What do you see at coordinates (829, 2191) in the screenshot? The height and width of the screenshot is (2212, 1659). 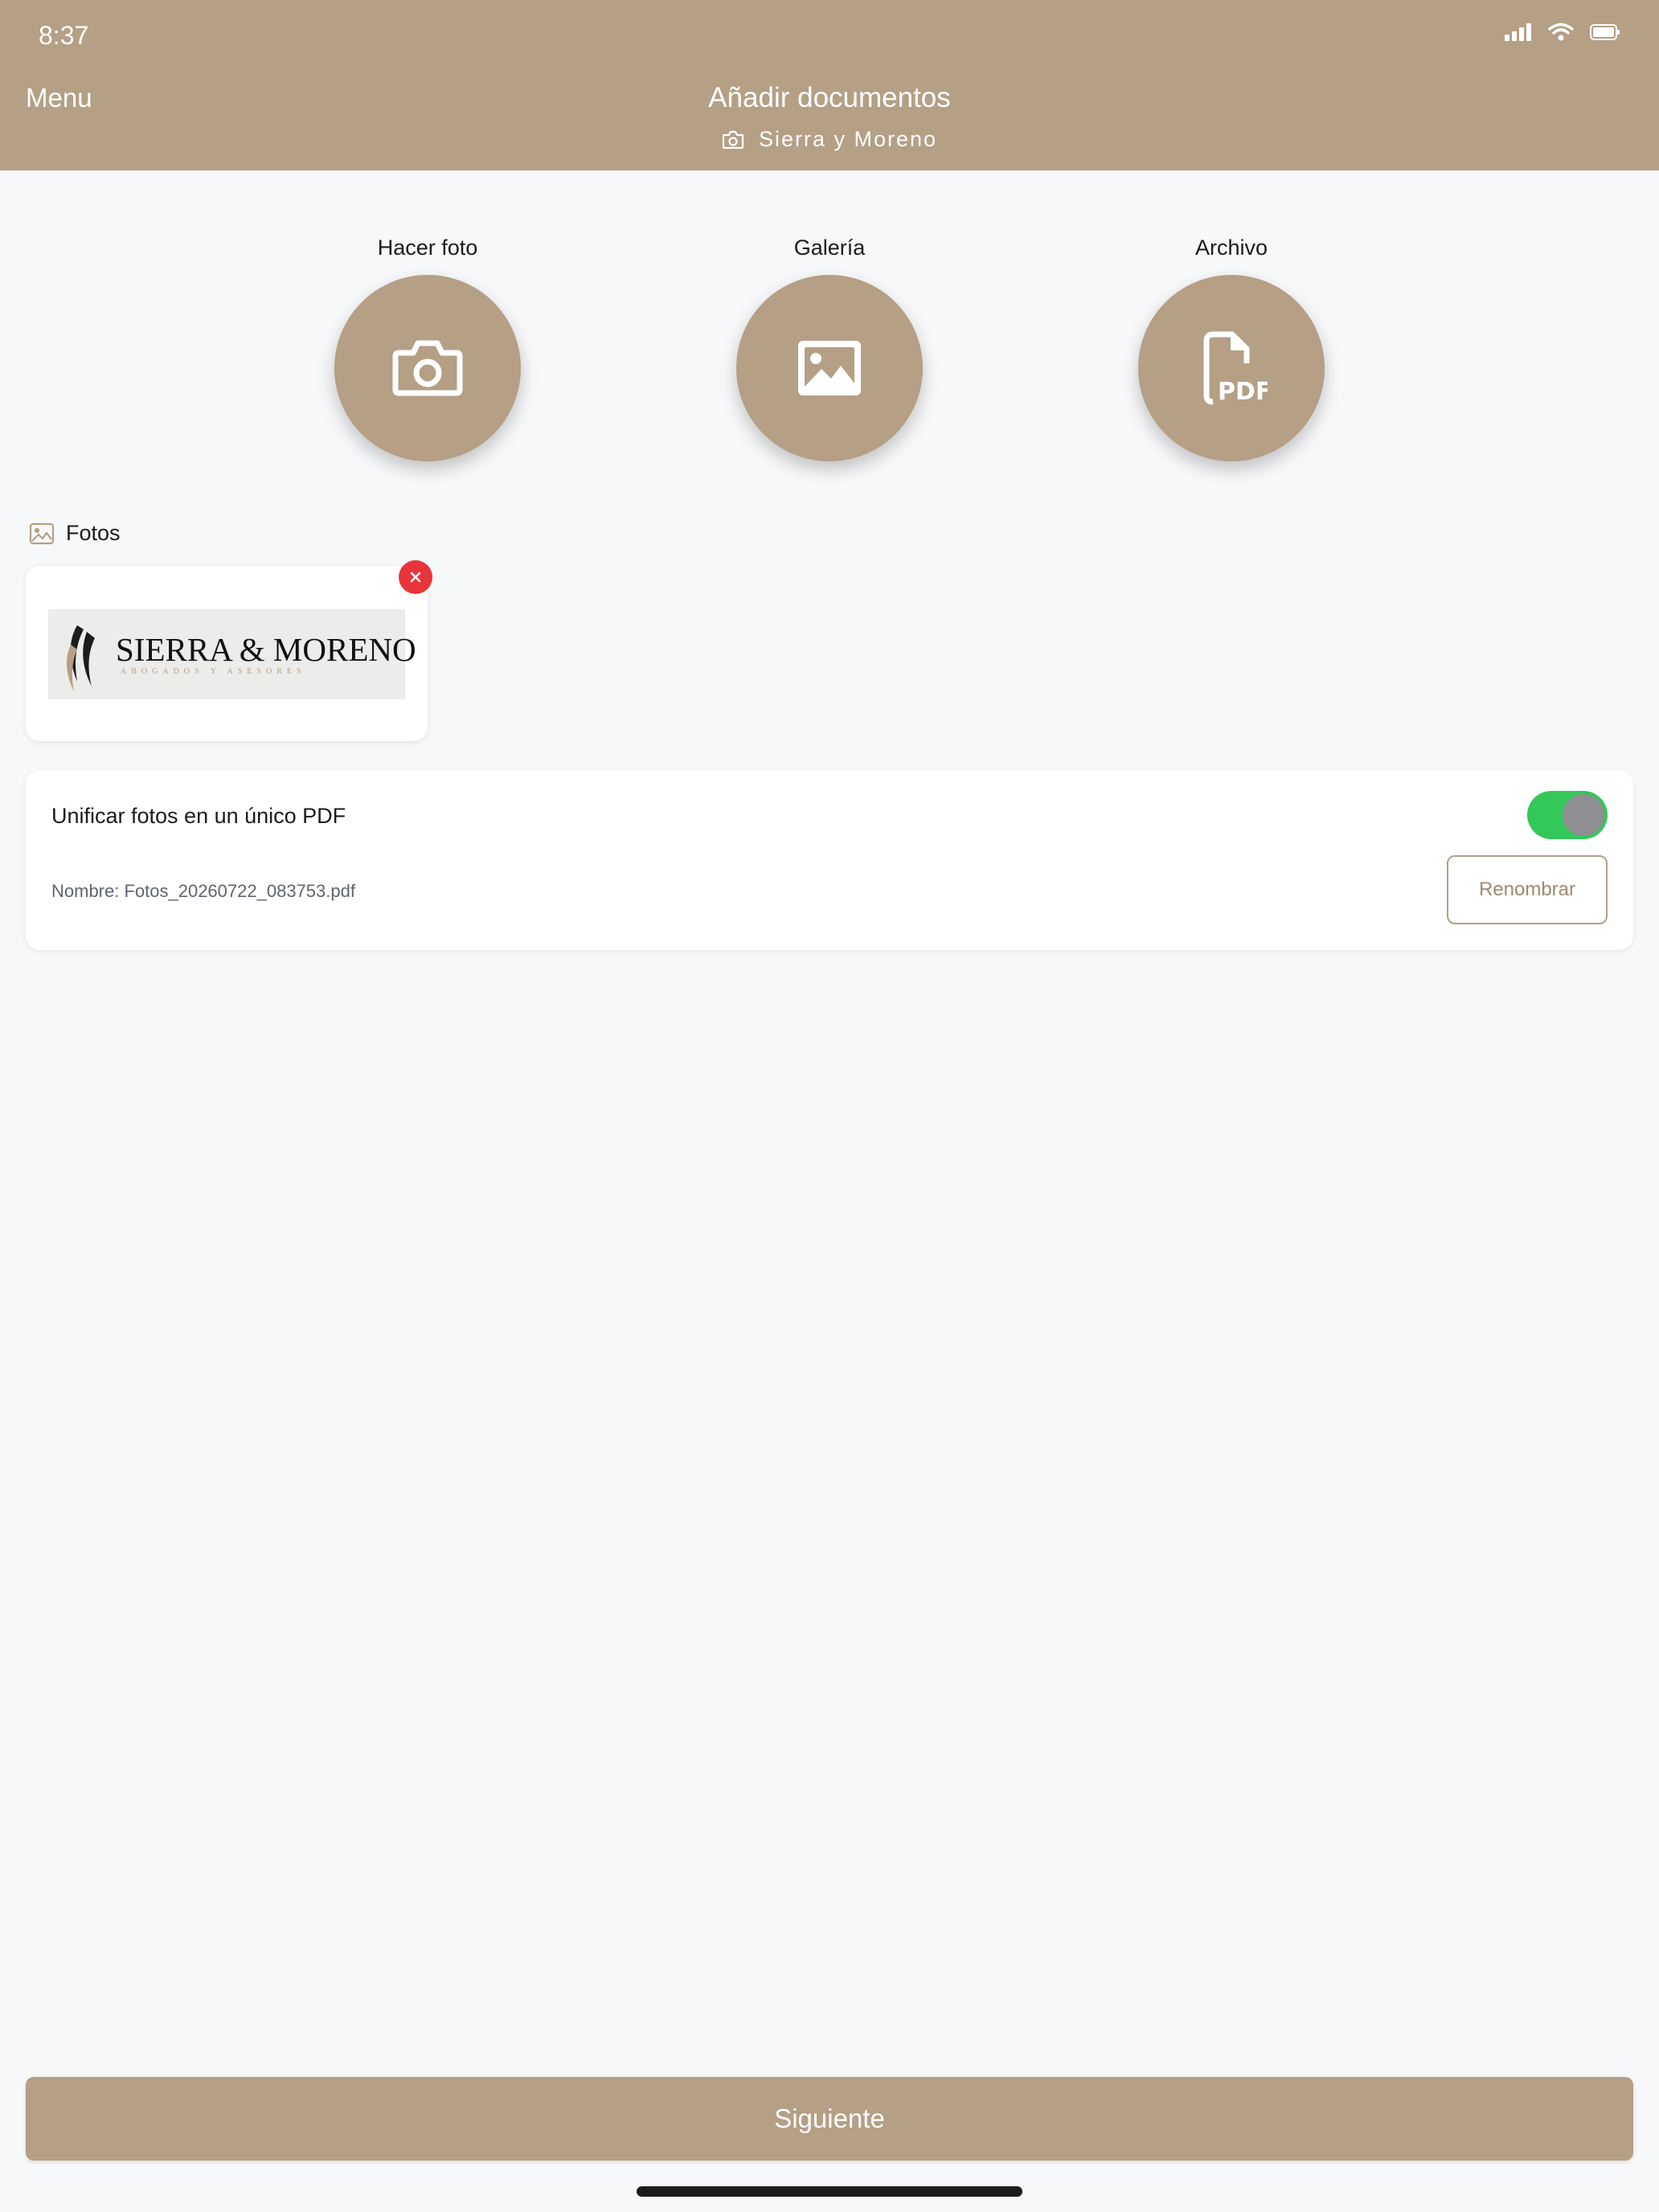 I see `home-indicator` at bounding box center [829, 2191].